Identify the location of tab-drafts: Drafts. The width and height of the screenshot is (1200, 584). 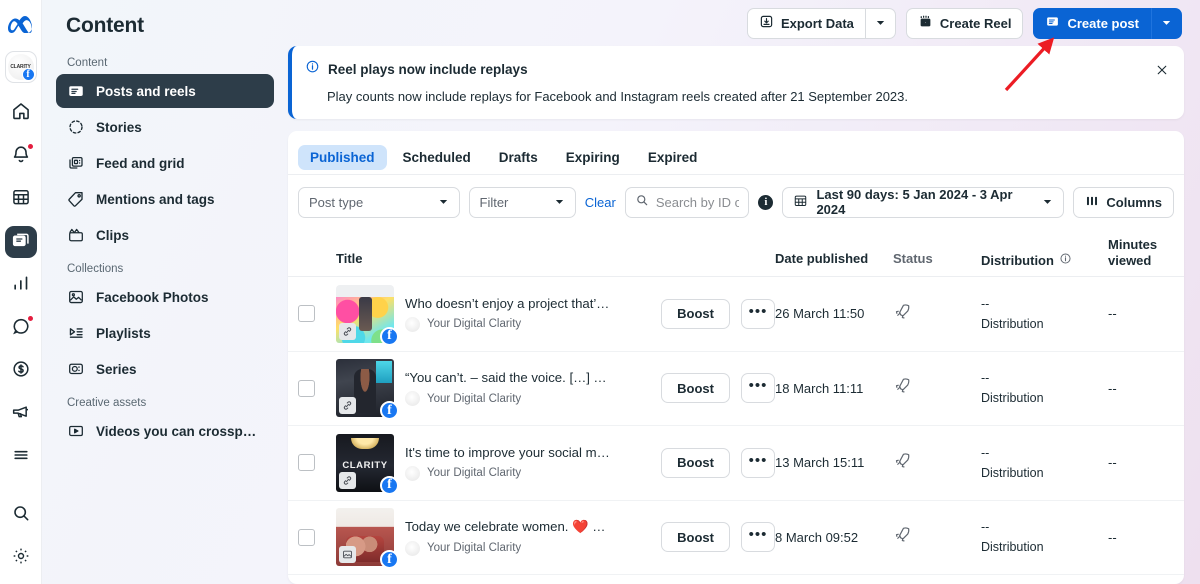
(518, 157).